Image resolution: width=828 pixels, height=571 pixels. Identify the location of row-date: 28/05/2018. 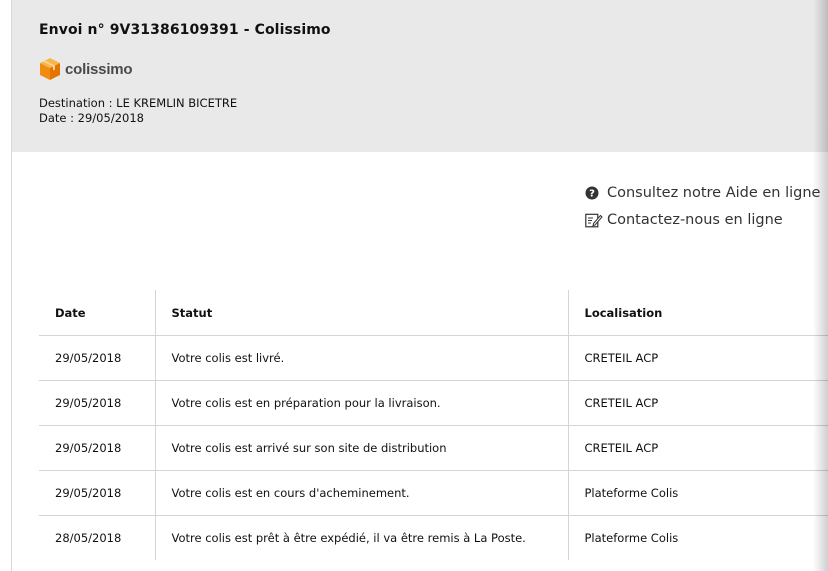
(88, 538).